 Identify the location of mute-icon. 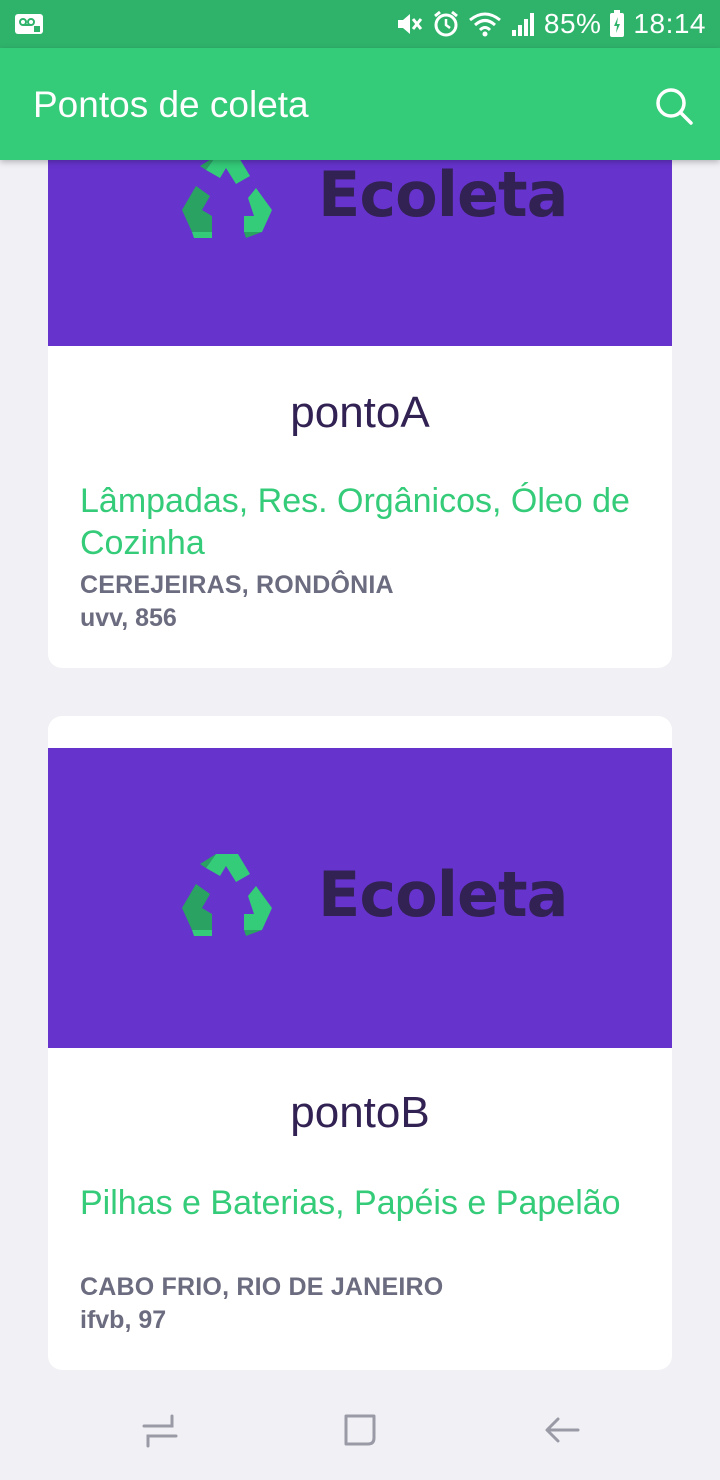
(410, 24).